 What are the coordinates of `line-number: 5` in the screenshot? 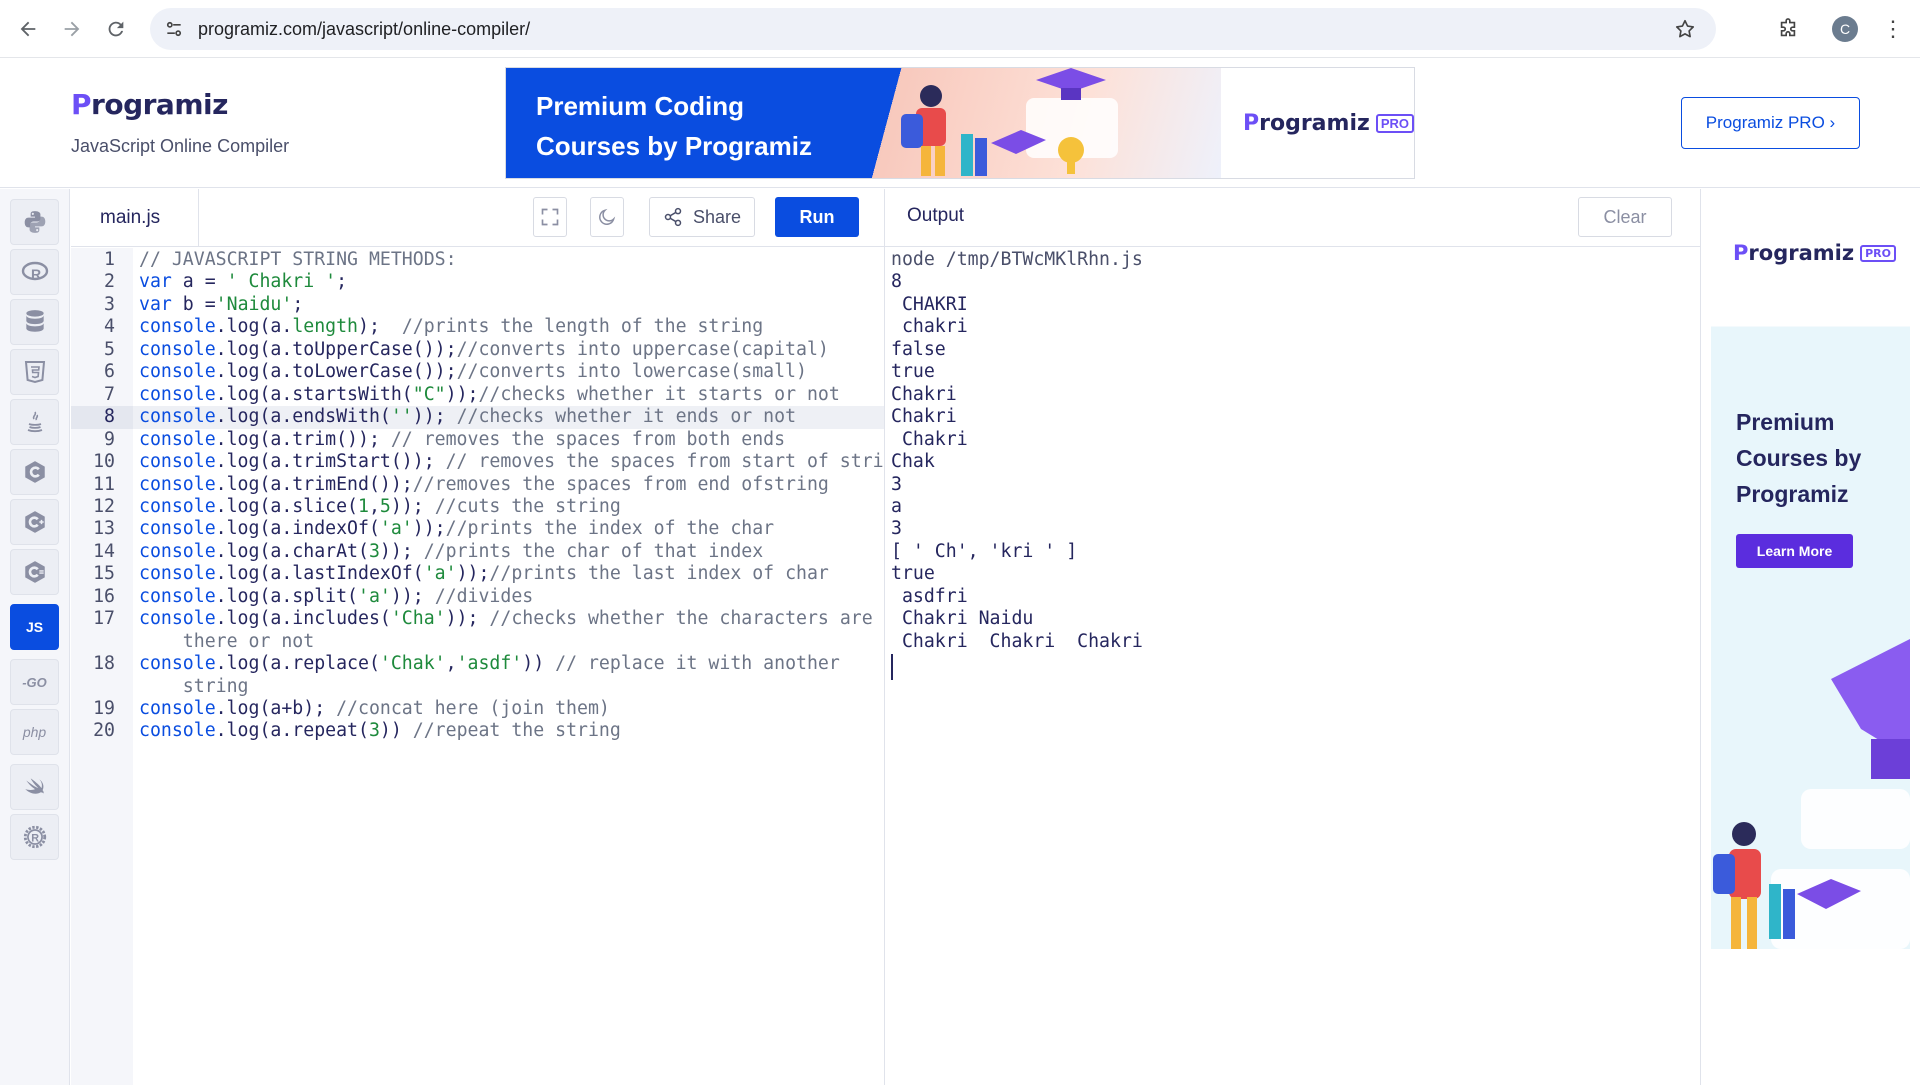 It's located at (109, 349).